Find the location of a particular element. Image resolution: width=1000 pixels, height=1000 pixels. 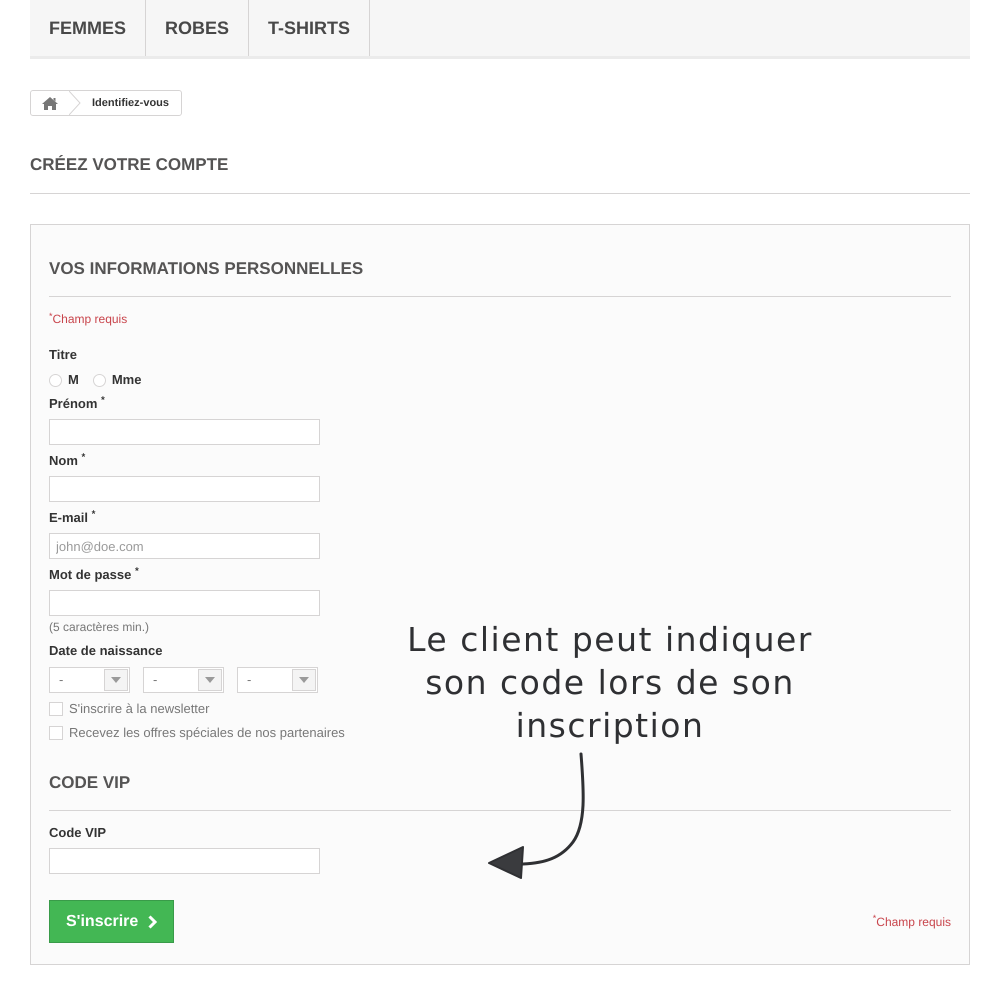

section-title: CODE VIP is located at coordinates (89, 783).